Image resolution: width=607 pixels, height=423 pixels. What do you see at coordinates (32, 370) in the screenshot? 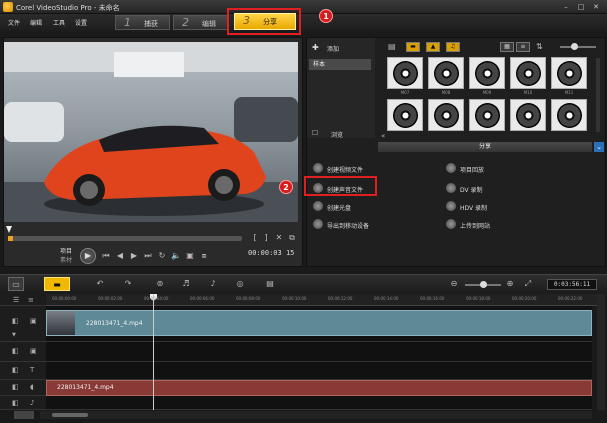
I see `title-track-icon: T` at bounding box center [32, 370].